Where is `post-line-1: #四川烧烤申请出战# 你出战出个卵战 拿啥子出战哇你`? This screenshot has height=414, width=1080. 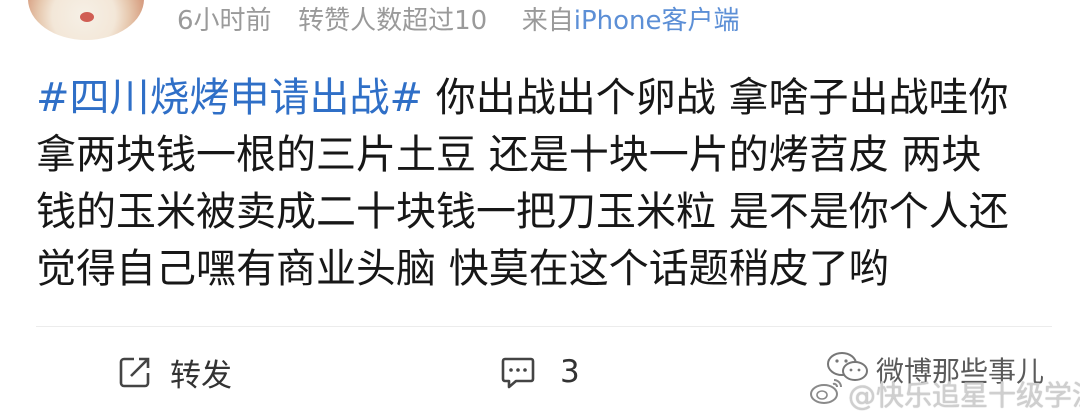
post-line-1: #四川烧烤申请出战# 你出战出个卵战 拿啥子出战哇你 is located at coordinates (541, 98).